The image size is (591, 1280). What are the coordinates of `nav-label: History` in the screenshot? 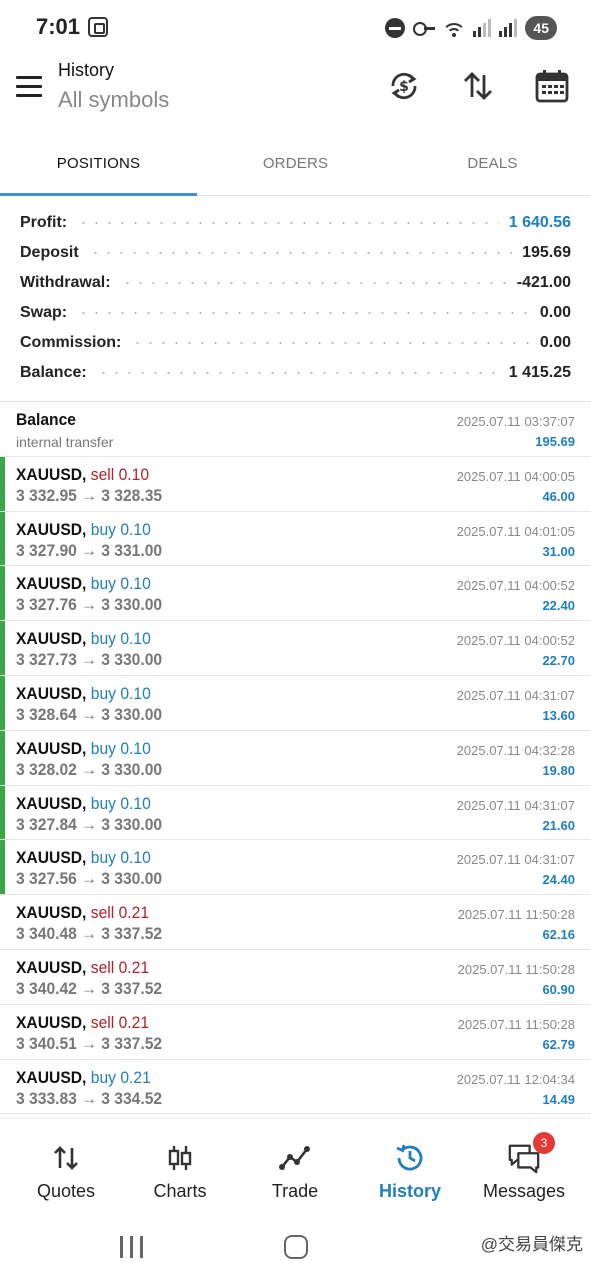 It's located at (409, 1191).